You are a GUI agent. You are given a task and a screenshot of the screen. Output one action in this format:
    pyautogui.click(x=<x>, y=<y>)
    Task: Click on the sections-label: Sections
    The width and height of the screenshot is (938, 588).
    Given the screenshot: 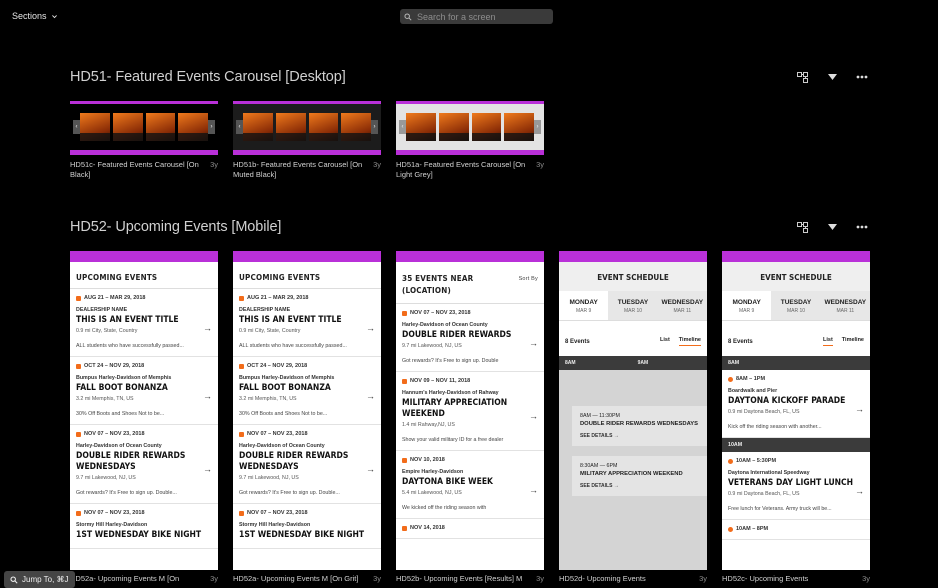 What is the action you would take?
    pyautogui.click(x=29, y=16)
    